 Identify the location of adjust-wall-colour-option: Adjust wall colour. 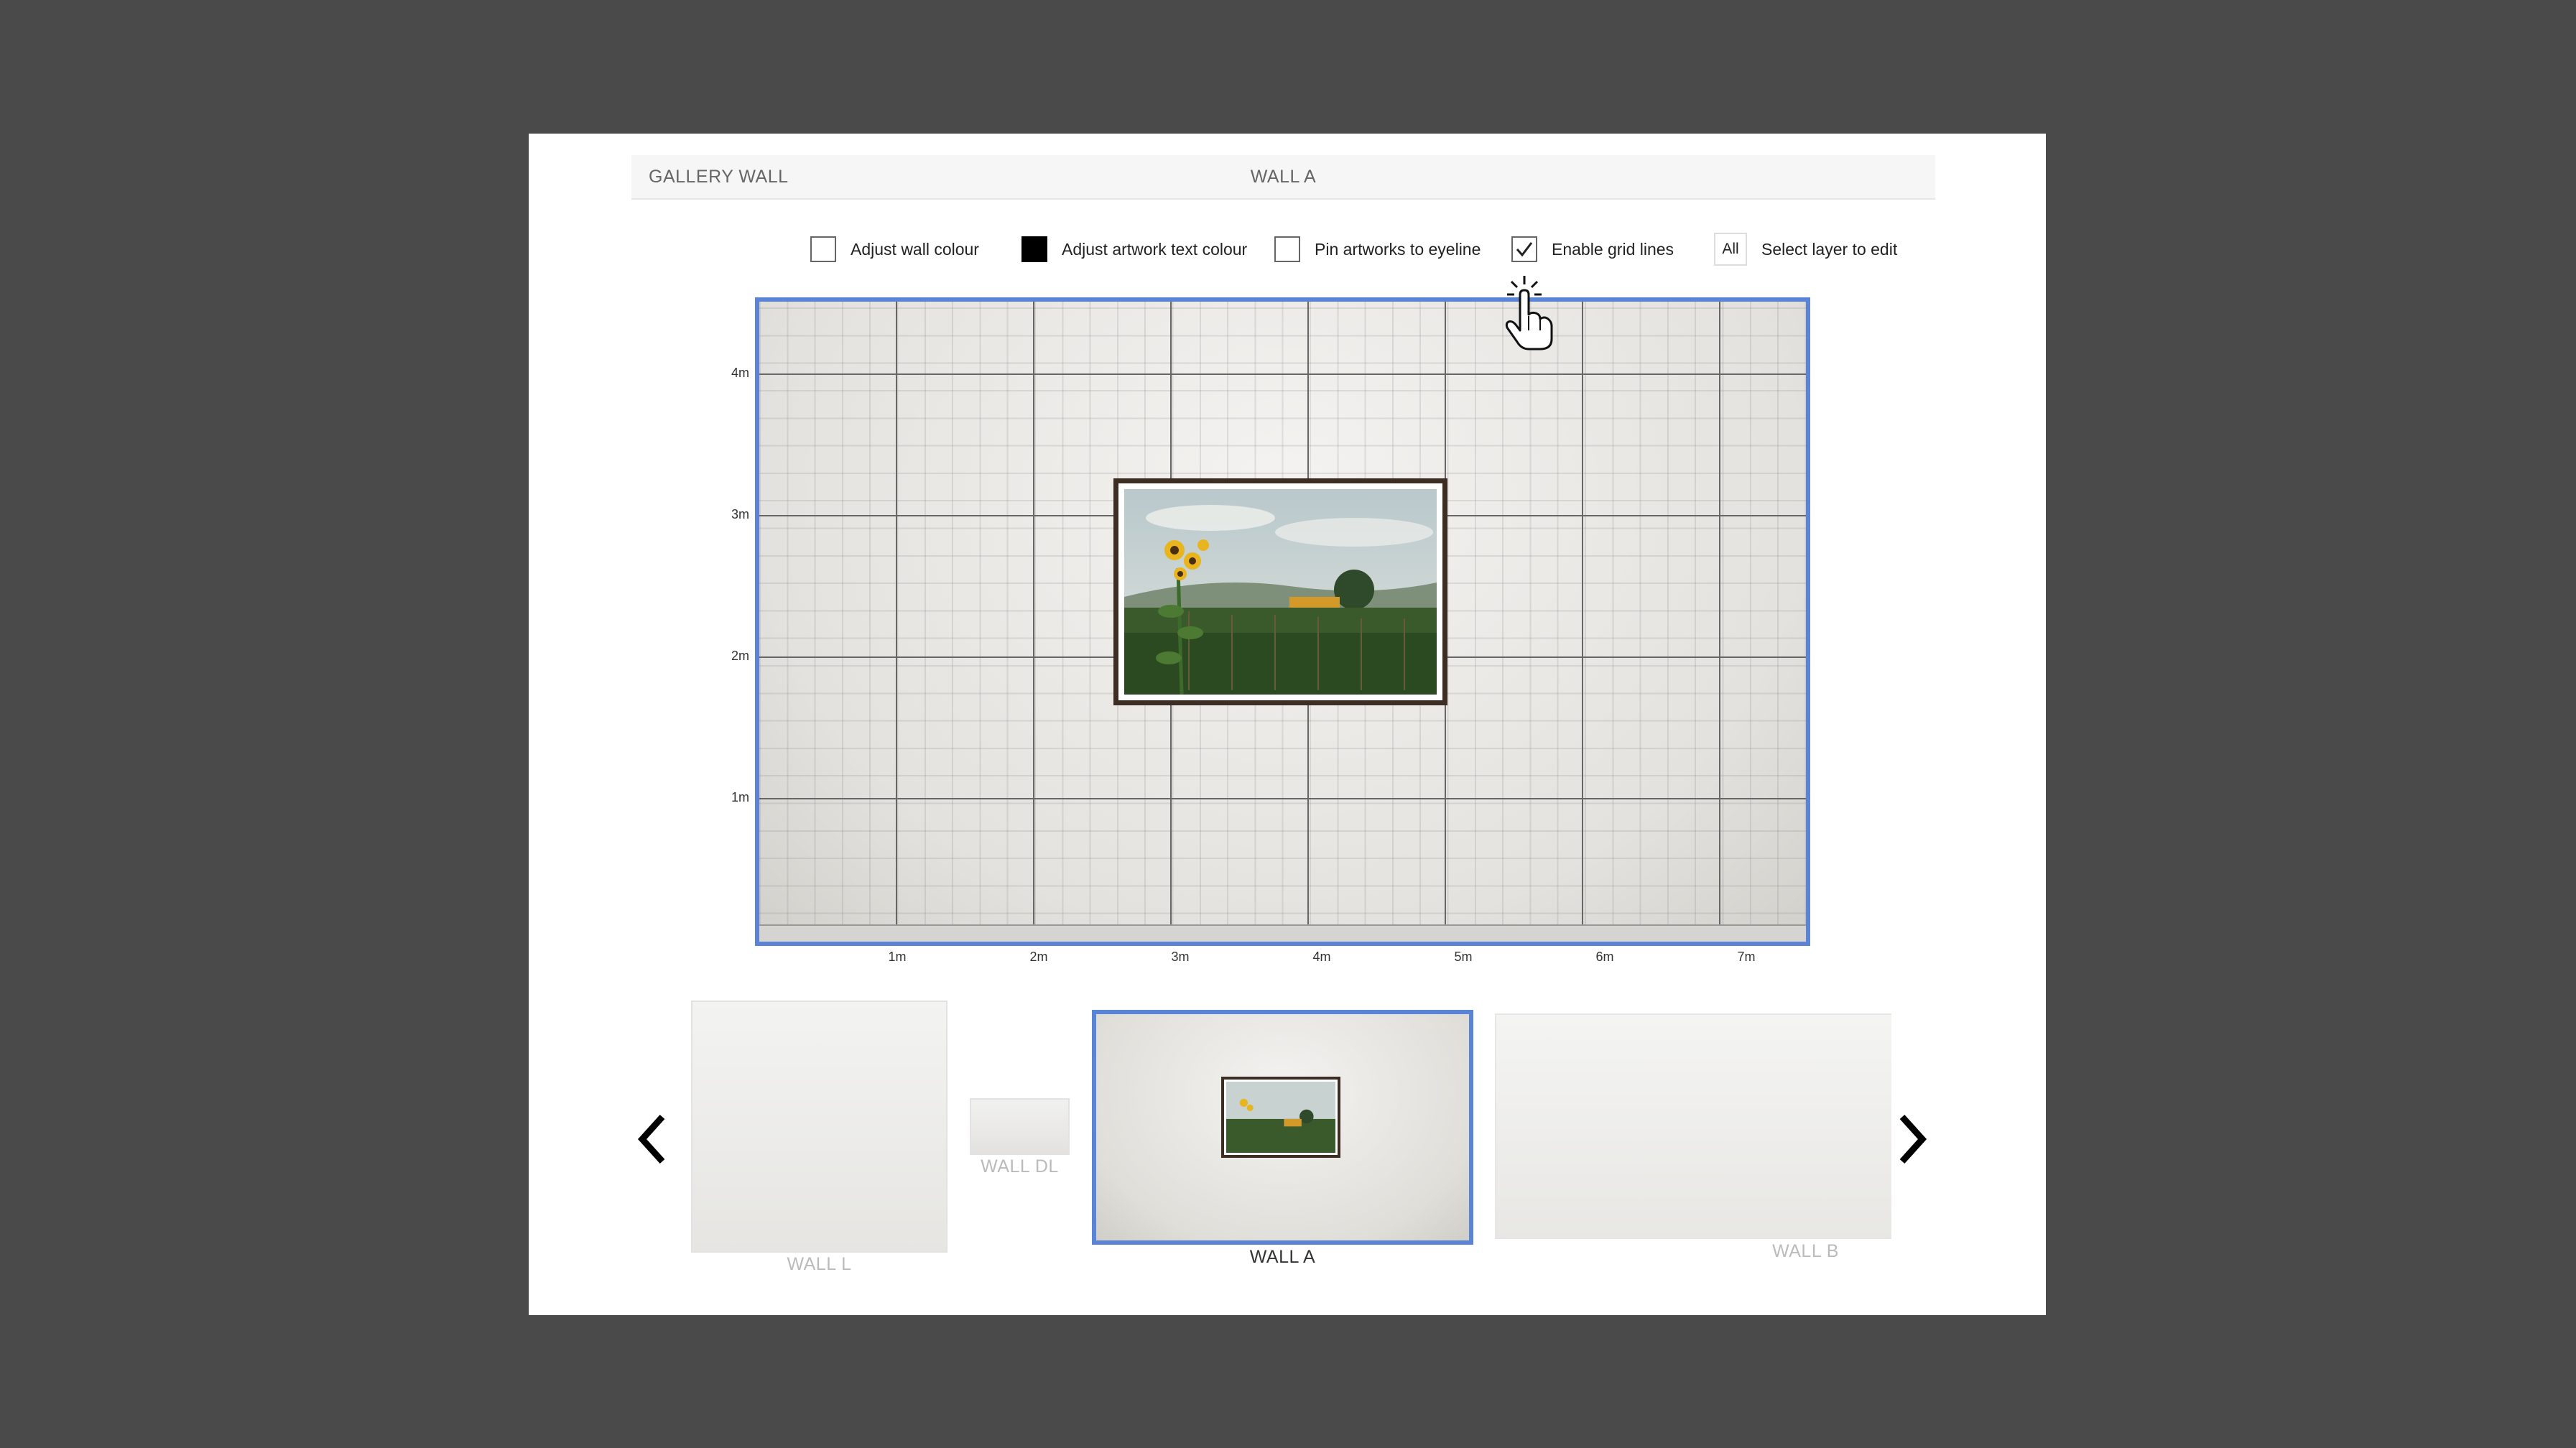
(894, 249).